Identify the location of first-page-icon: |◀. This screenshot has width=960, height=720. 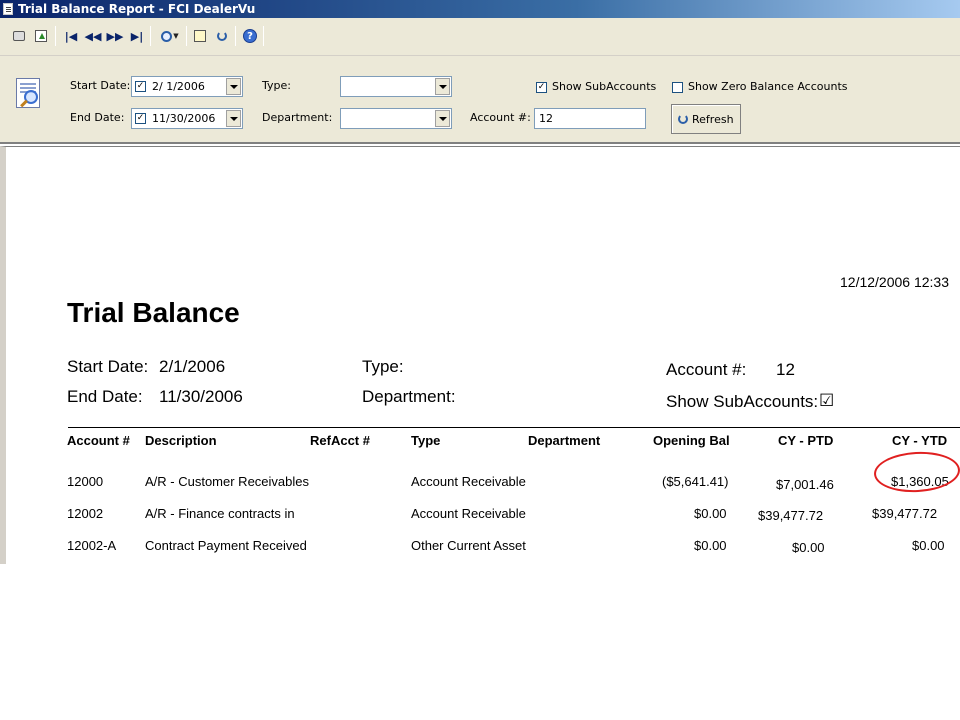
(71, 36).